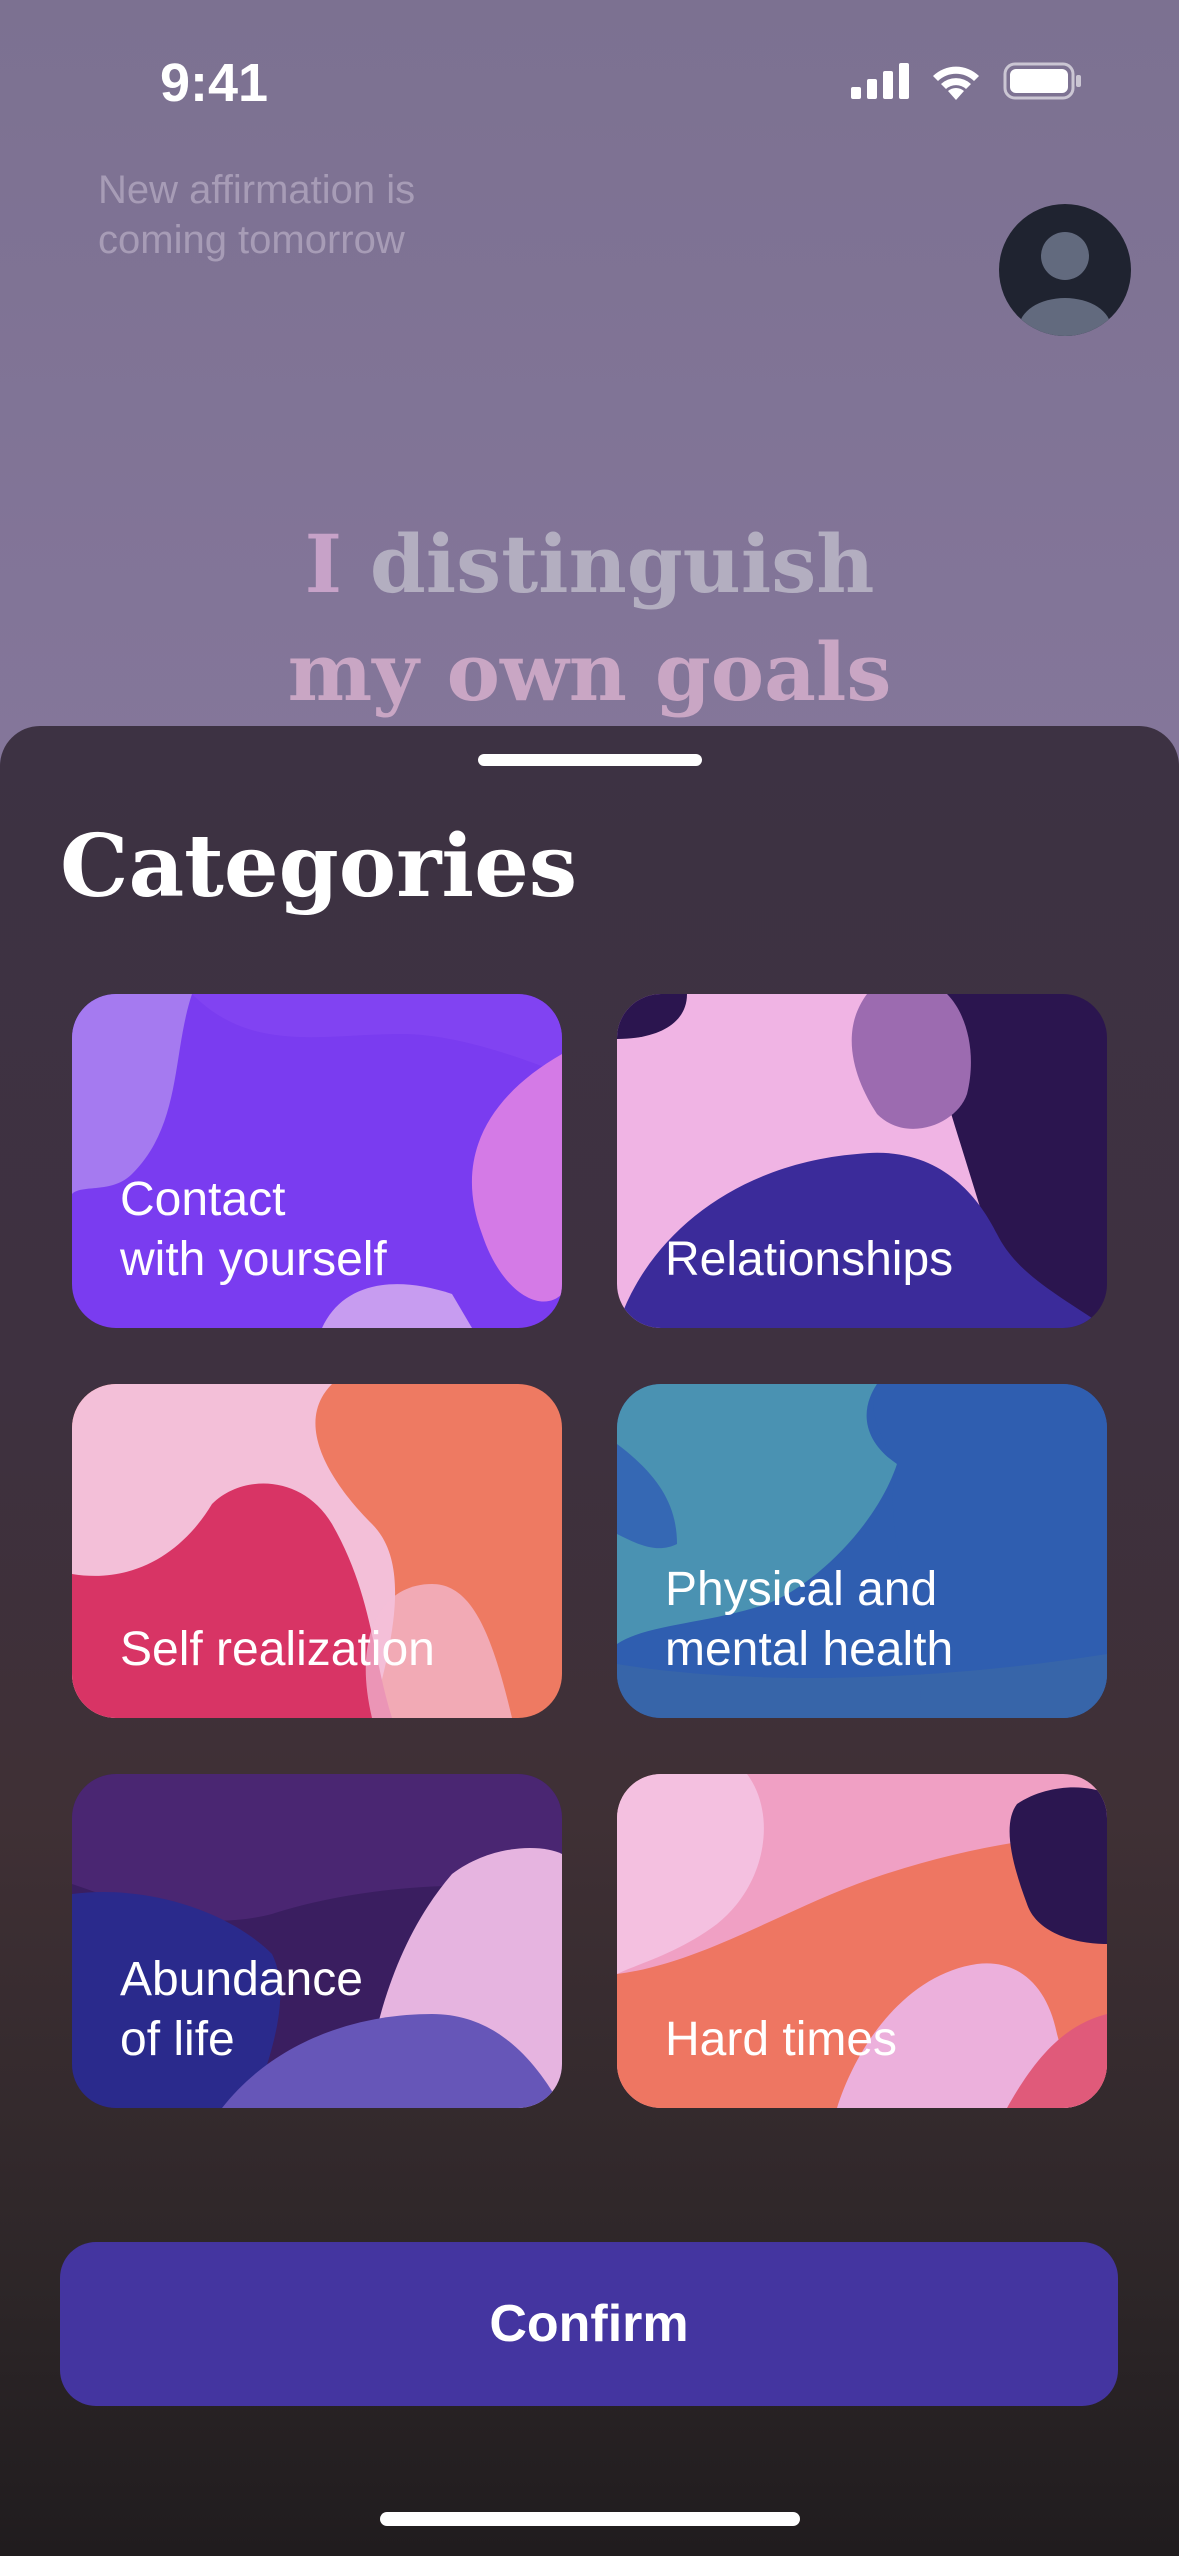  I want to click on category-label-line2: of life, so click(177, 2039).